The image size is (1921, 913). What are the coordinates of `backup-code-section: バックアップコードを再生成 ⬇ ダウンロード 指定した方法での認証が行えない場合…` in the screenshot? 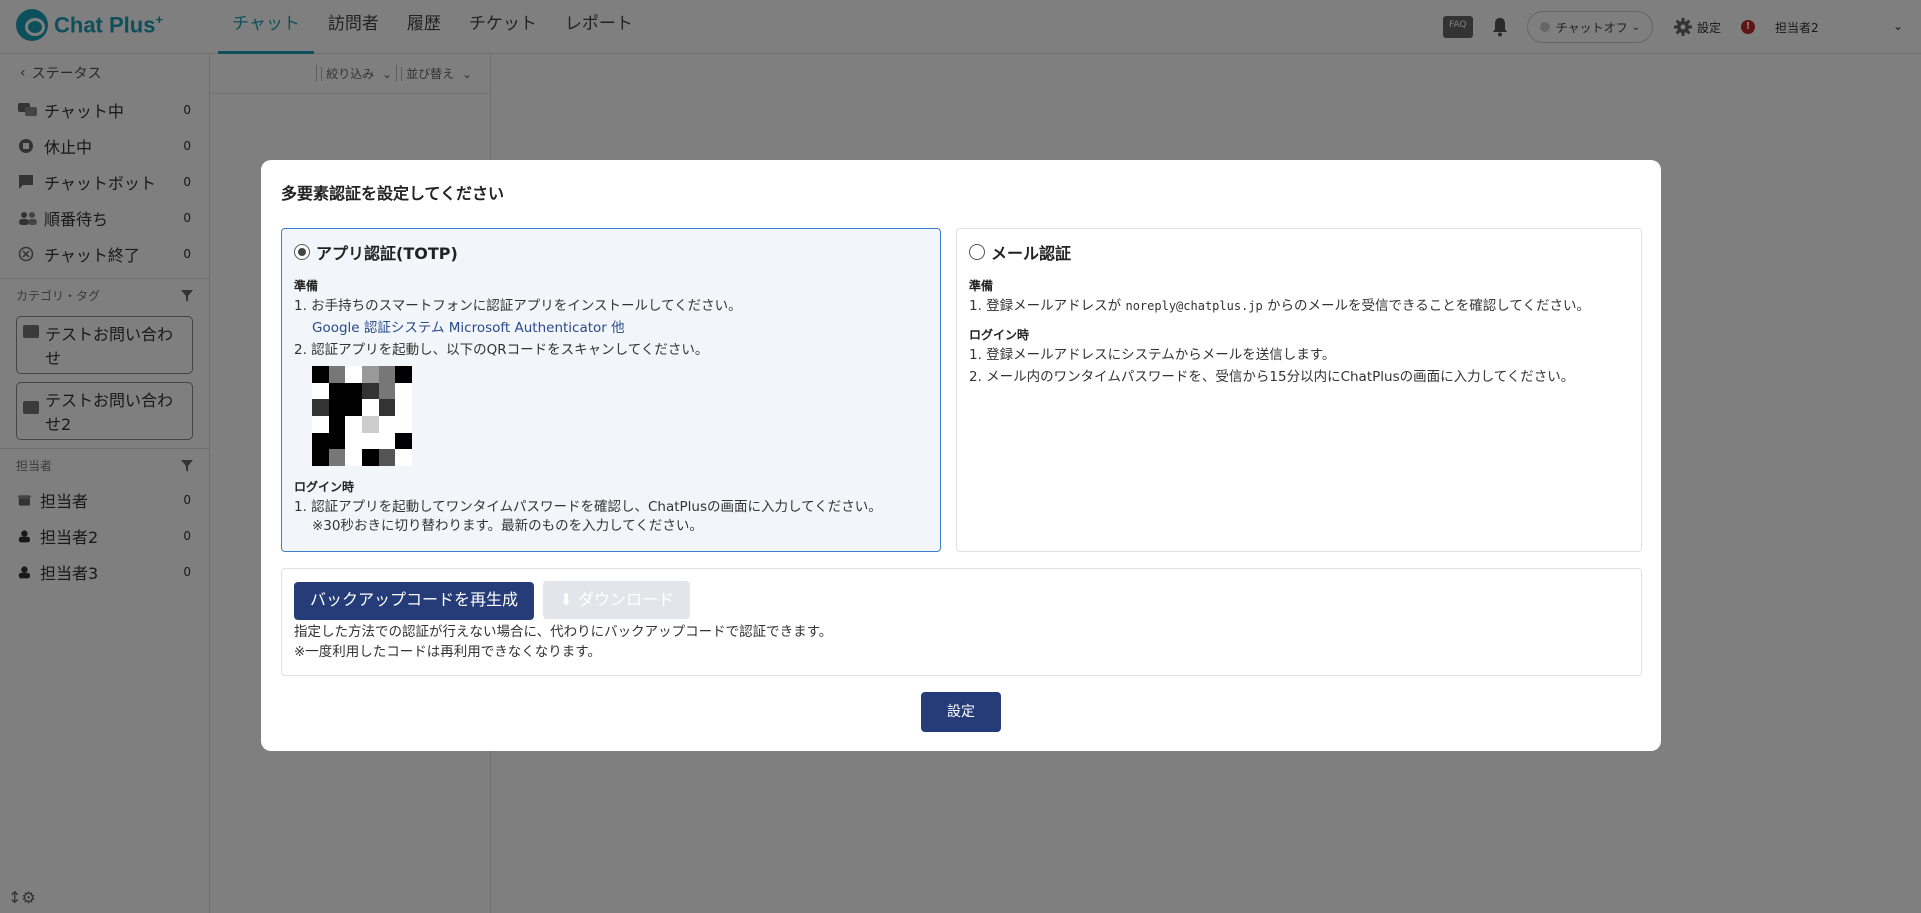 It's located at (961, 622).